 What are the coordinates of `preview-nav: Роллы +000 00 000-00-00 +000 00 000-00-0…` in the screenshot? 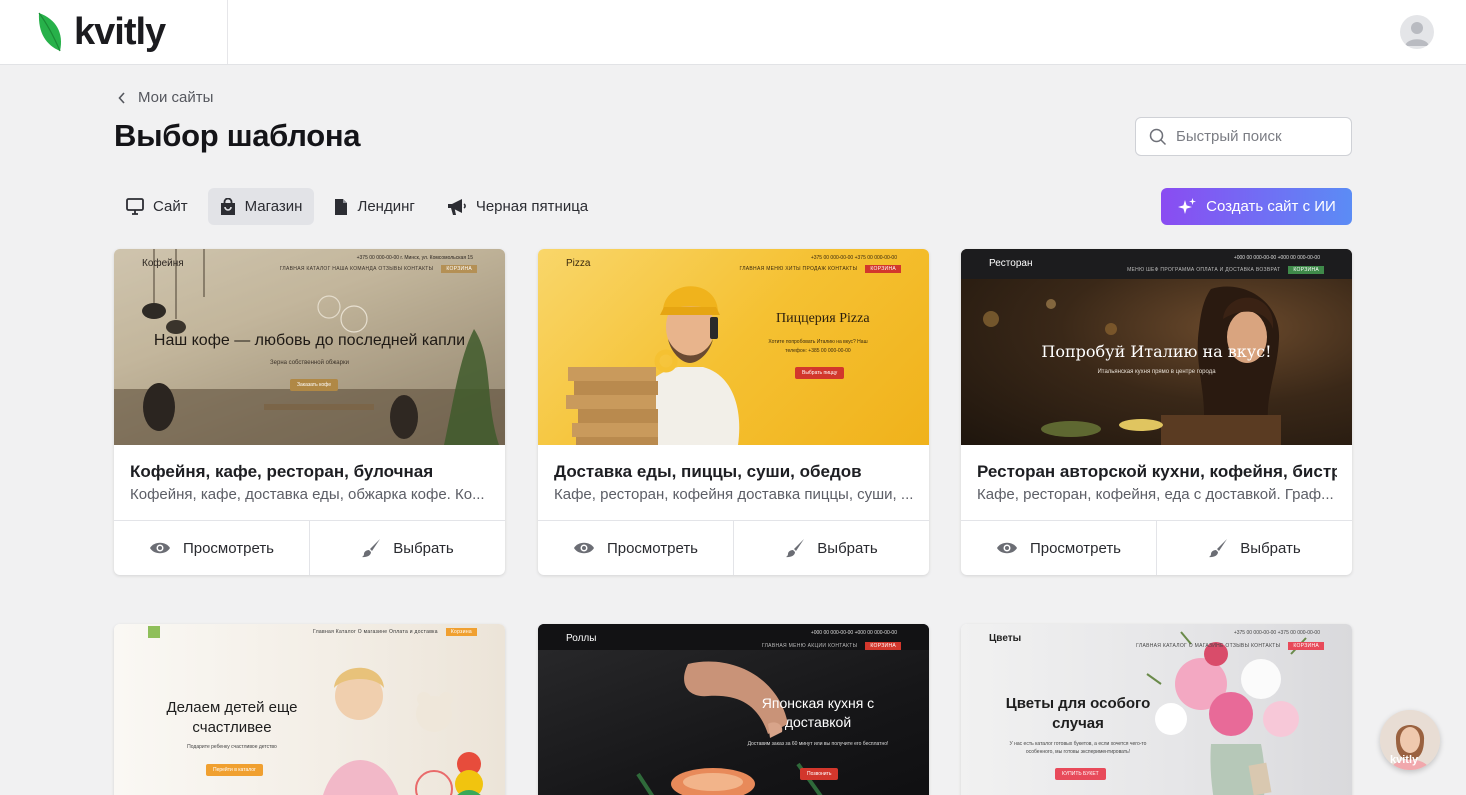 It's located at (733, 639).